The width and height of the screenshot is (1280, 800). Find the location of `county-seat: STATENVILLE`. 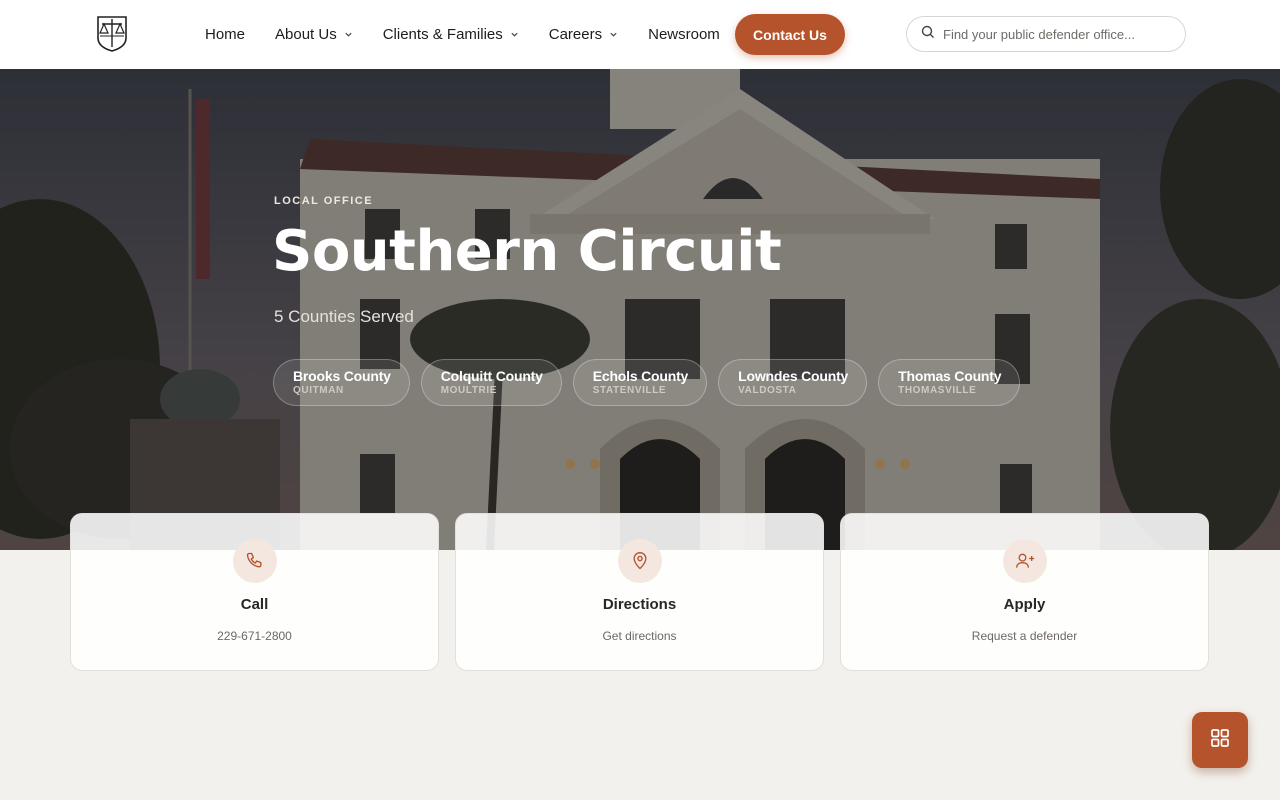

county-seat: STATENVILLE is located at coordinates (629, 390).